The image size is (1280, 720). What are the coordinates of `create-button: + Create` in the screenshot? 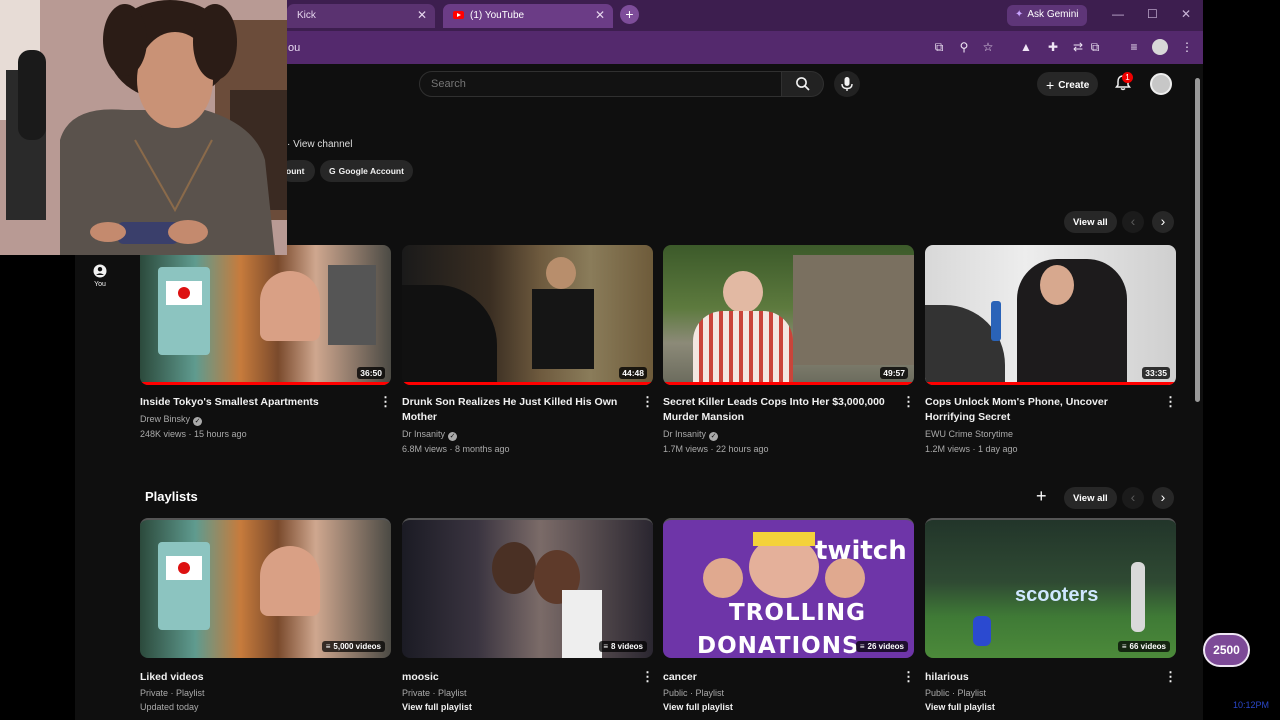 It's located at (1068, 84).